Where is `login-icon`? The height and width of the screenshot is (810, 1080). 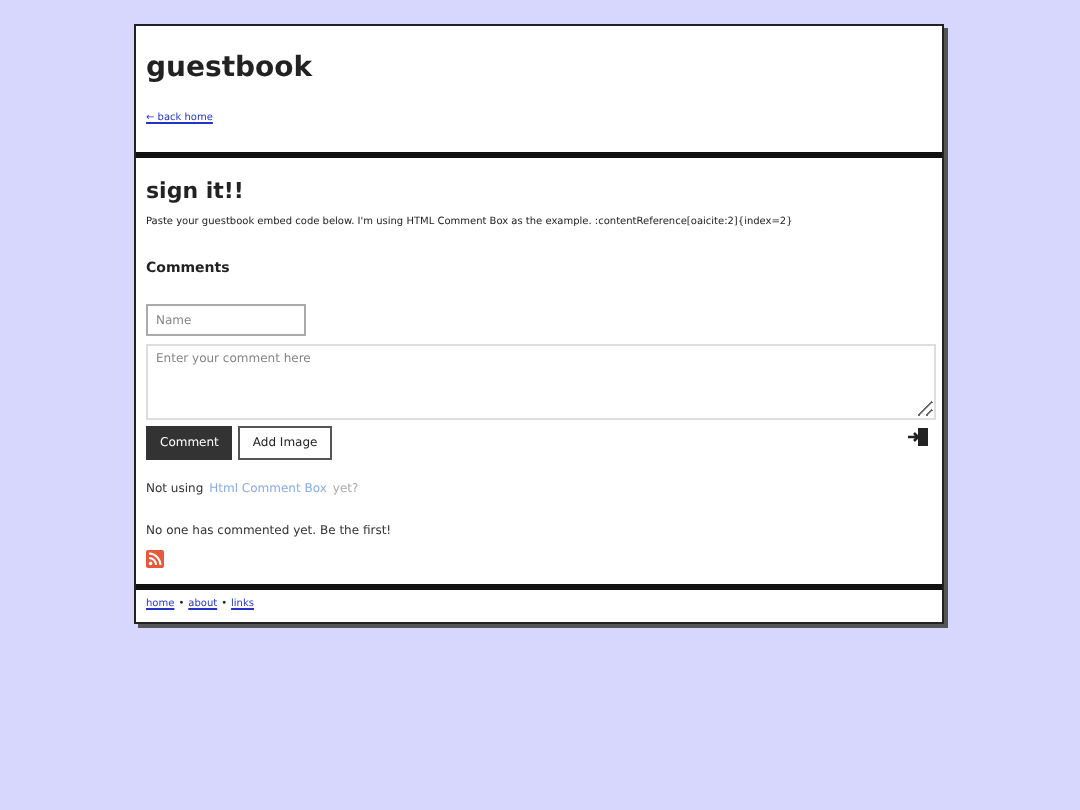 login-icon is located at coordinates (919, 437).